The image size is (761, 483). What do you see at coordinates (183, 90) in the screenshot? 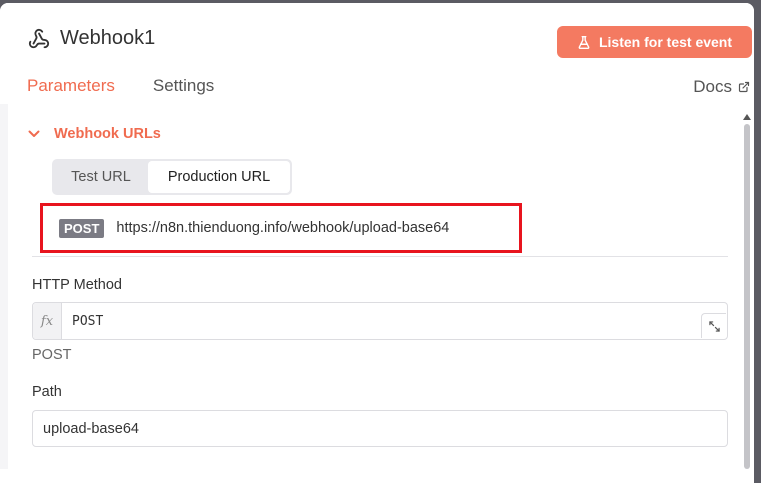
I see `tab-settings: Settings` at bounding box center [183, 90].